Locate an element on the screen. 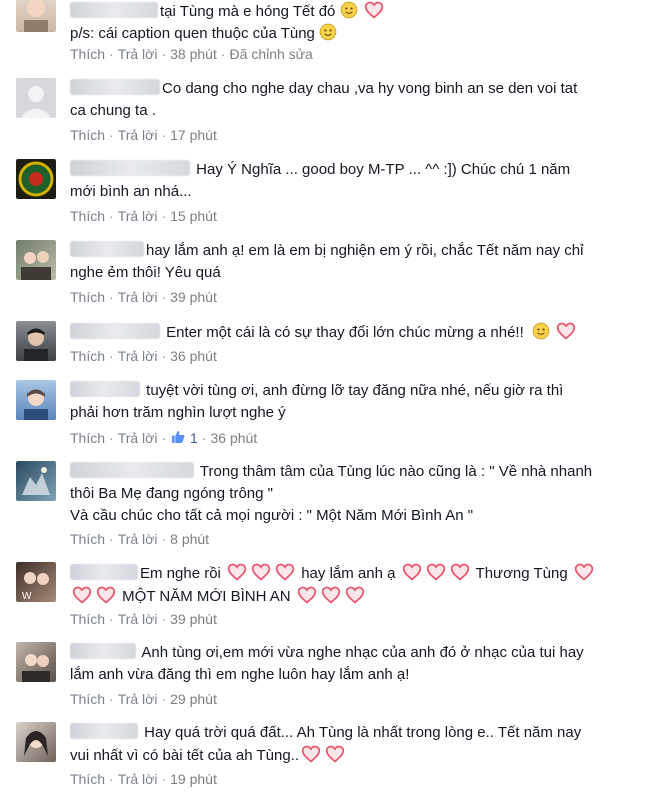  timestamp: 38 phút is located at coordinates (193, 54).